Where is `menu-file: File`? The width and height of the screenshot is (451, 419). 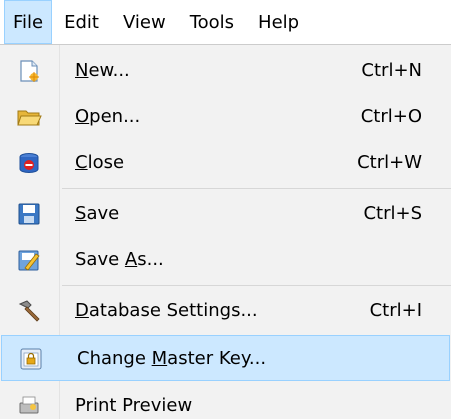
menu-file: File is located at coordinates (28, 22).